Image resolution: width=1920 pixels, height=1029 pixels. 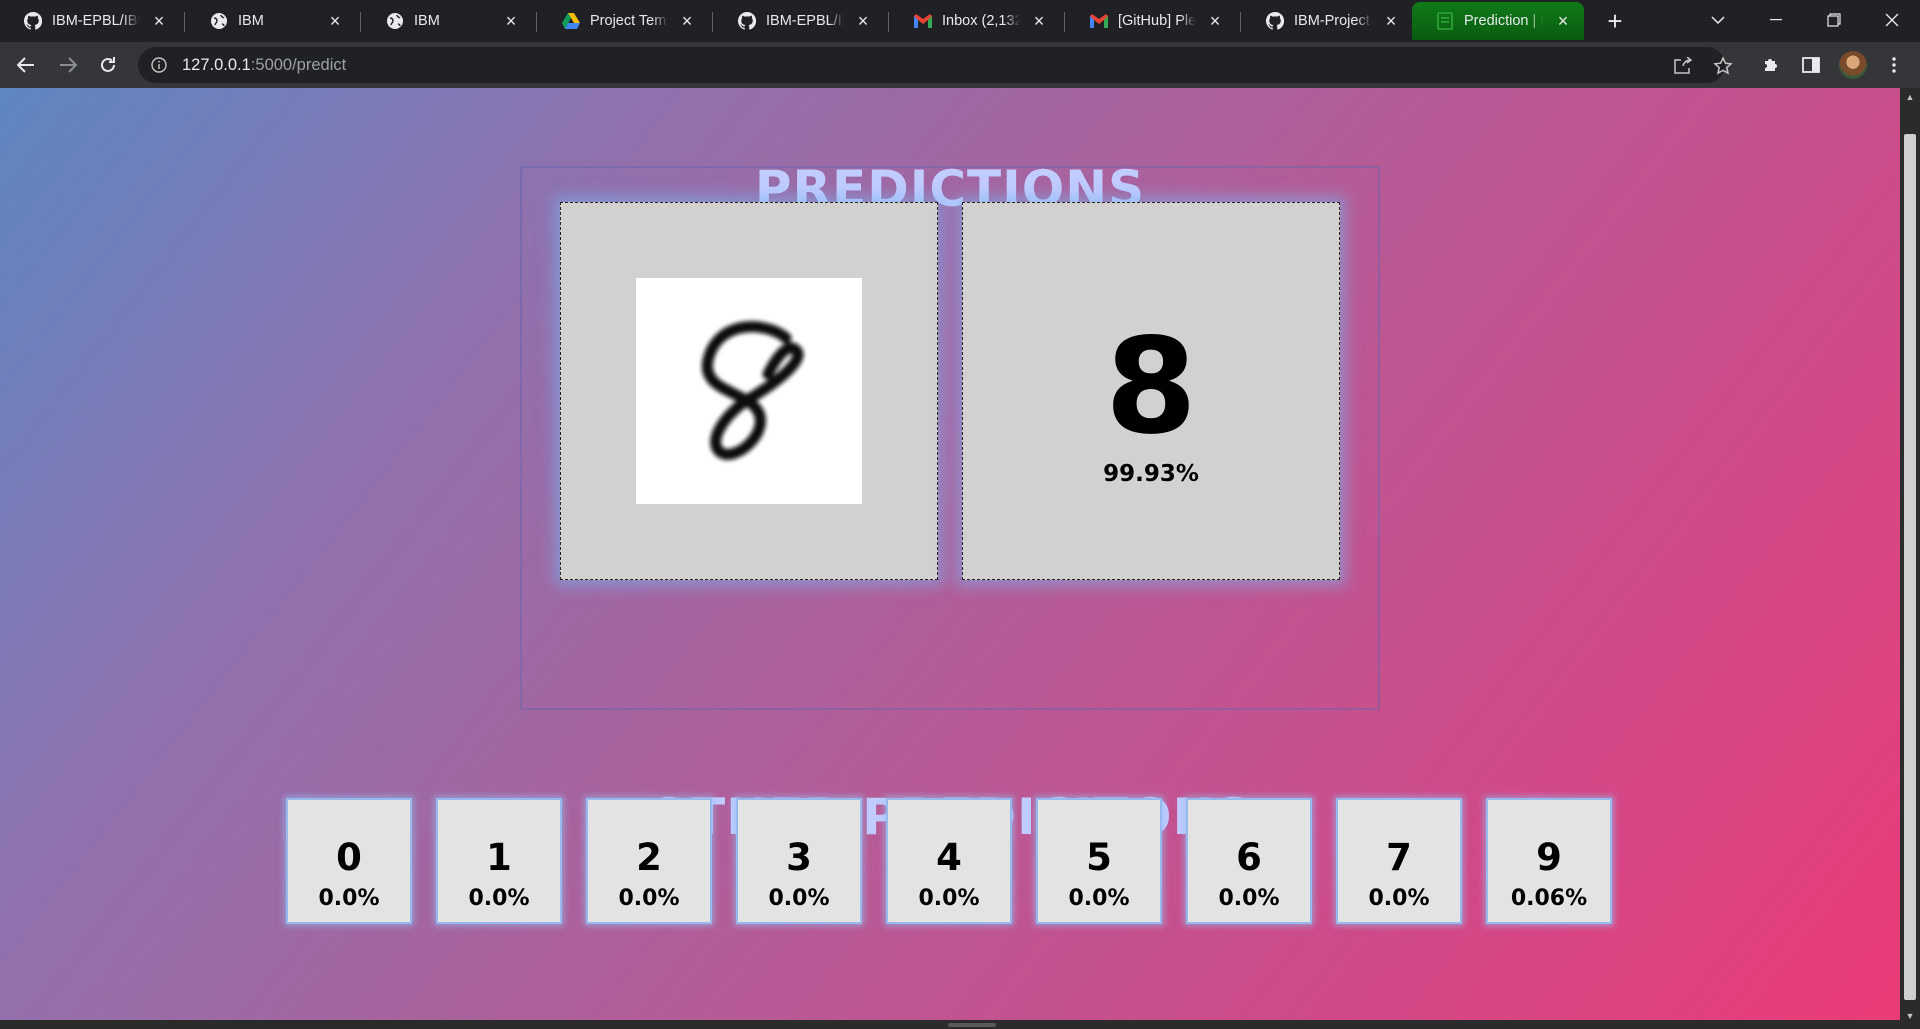 I want to click on restore-icon, so click(x=1834, y=20).